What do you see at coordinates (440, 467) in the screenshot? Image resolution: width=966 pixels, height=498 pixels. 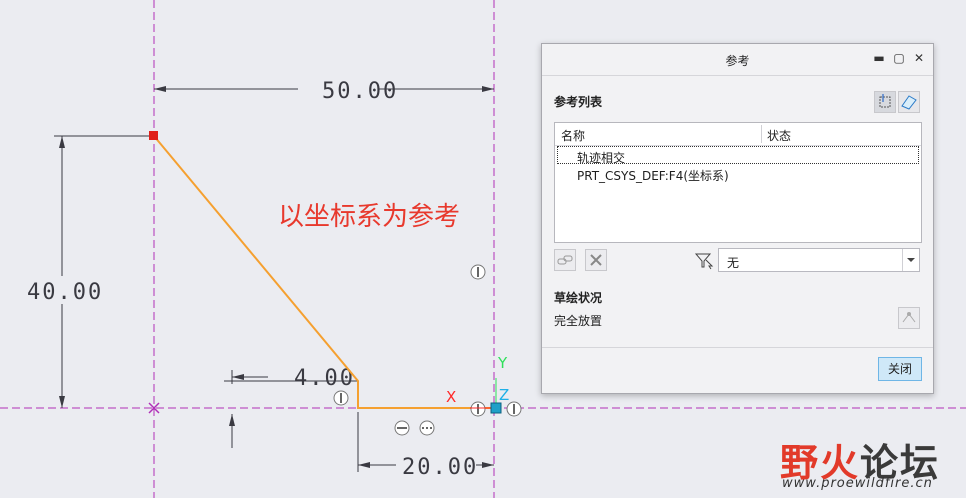 I see `svg-text: 20.00` at bounding box center [440, 467].